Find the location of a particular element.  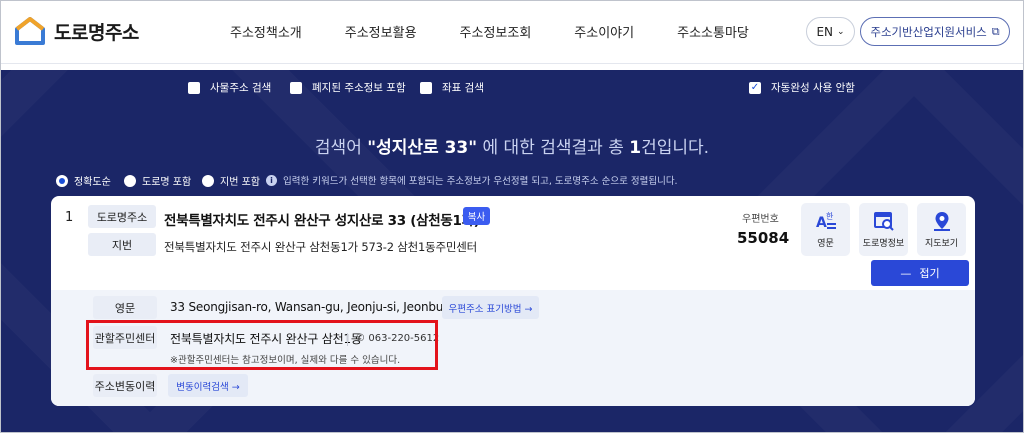

option-building-search-label: 사물주소 검색 is located at coordinates (241, 88).